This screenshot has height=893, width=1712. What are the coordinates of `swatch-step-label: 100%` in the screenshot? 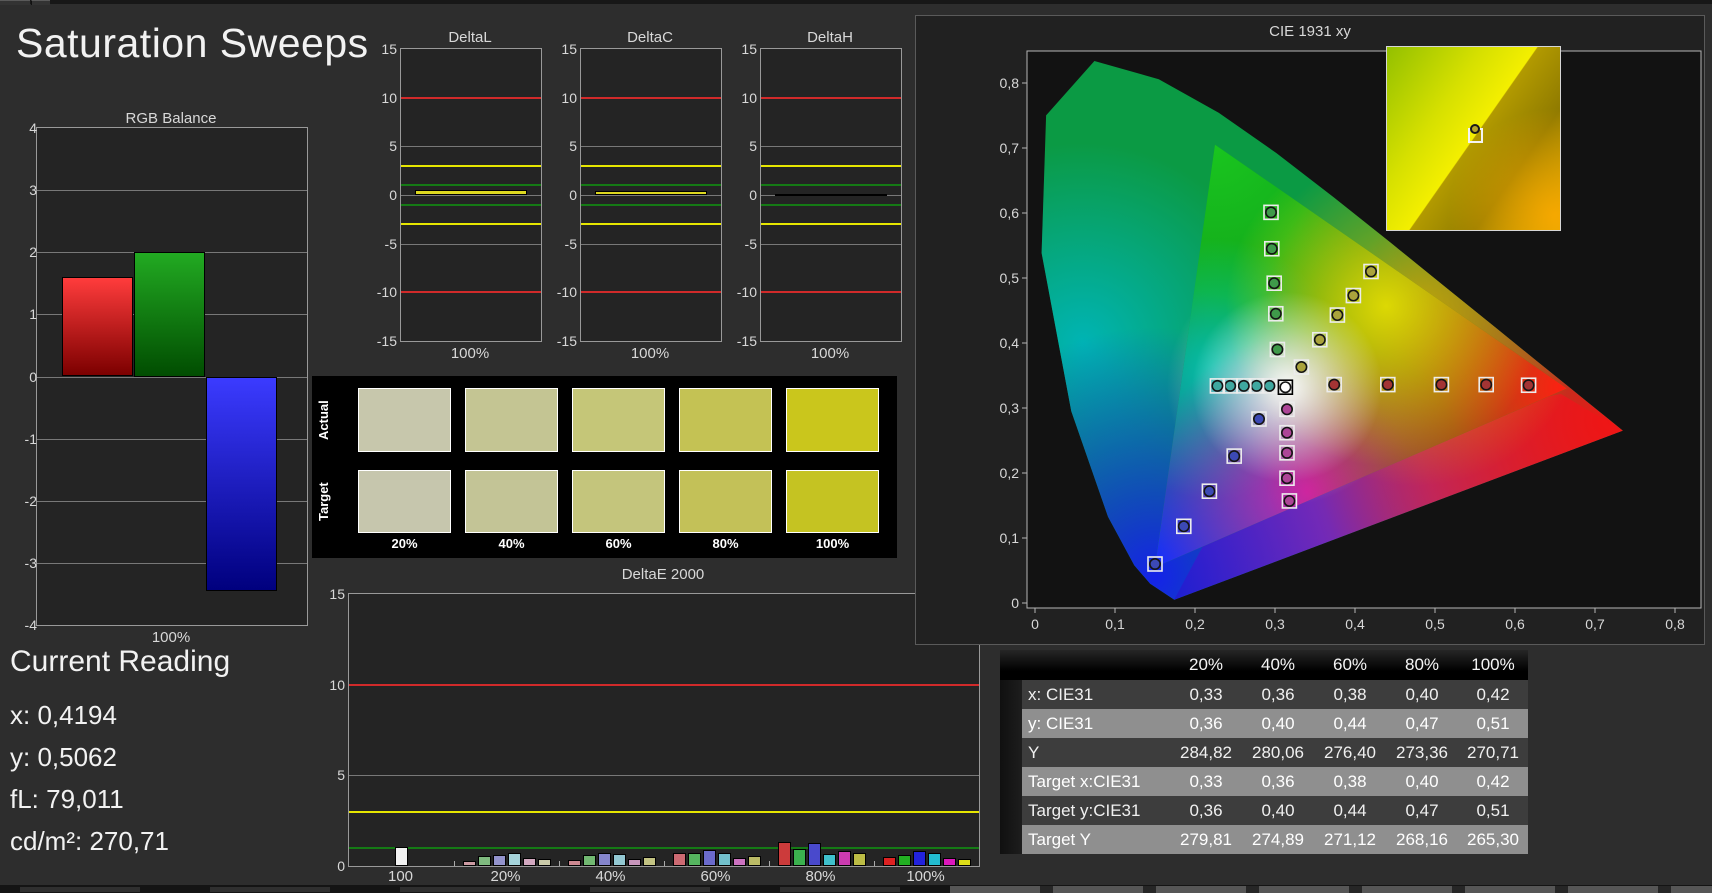 It's located at (832, 543).